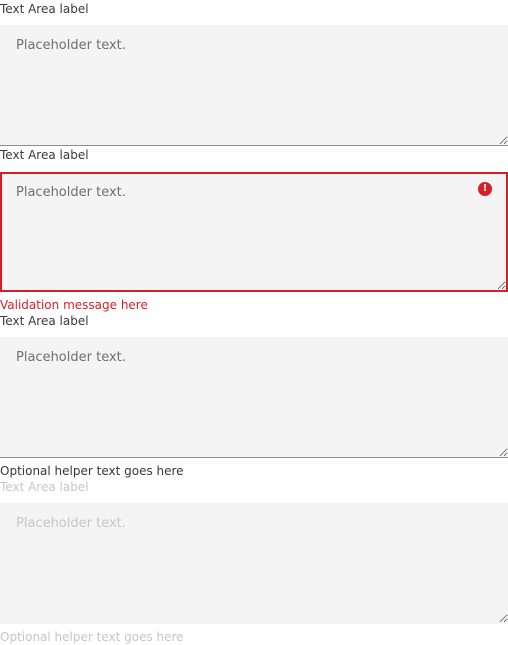 This screenshot has width=508, height=645. What do you see at coordinates (44, 487) in the screenshot?
I see `text-area-label-disabled: Text Area label` at bounding box center [44, 487].